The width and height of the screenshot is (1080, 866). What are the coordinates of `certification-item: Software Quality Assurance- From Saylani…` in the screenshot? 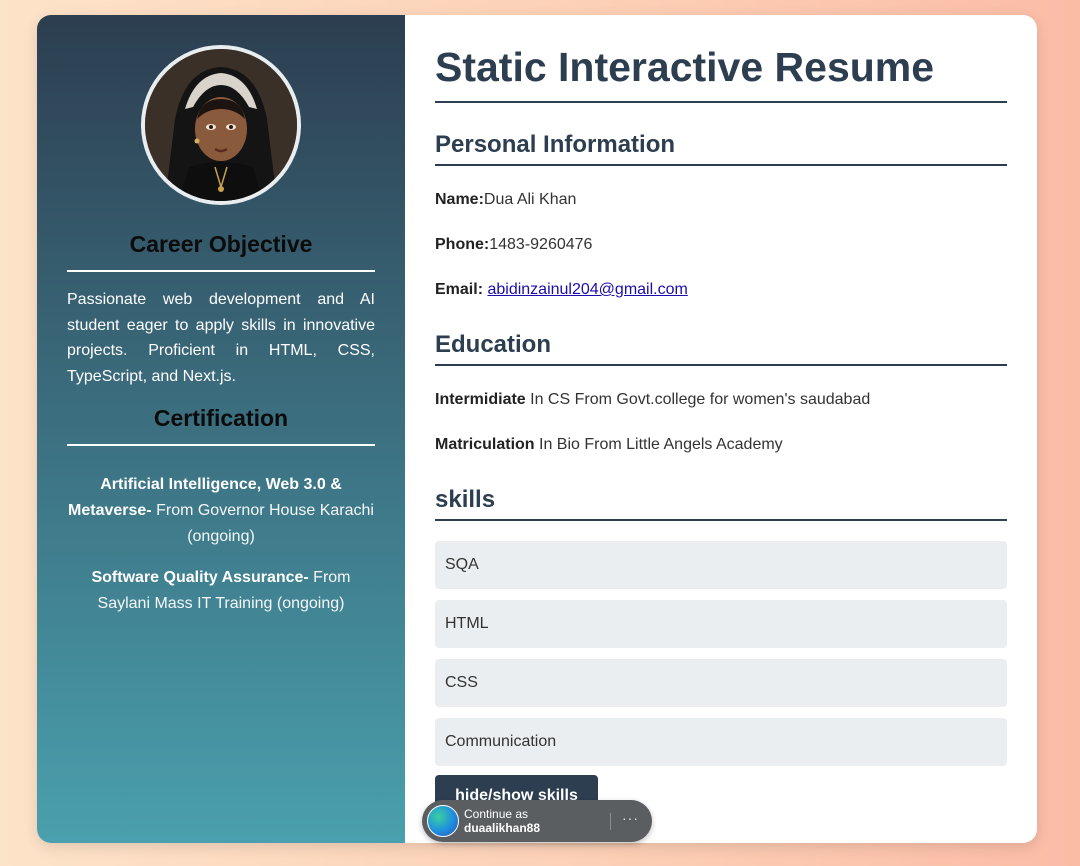 It's located at (221, 591).